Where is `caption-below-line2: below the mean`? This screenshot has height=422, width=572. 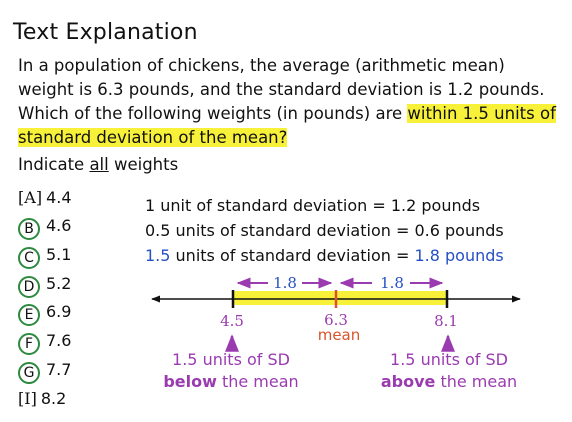
caption-below-line2: below the mean is located at coordinates (231, 382).